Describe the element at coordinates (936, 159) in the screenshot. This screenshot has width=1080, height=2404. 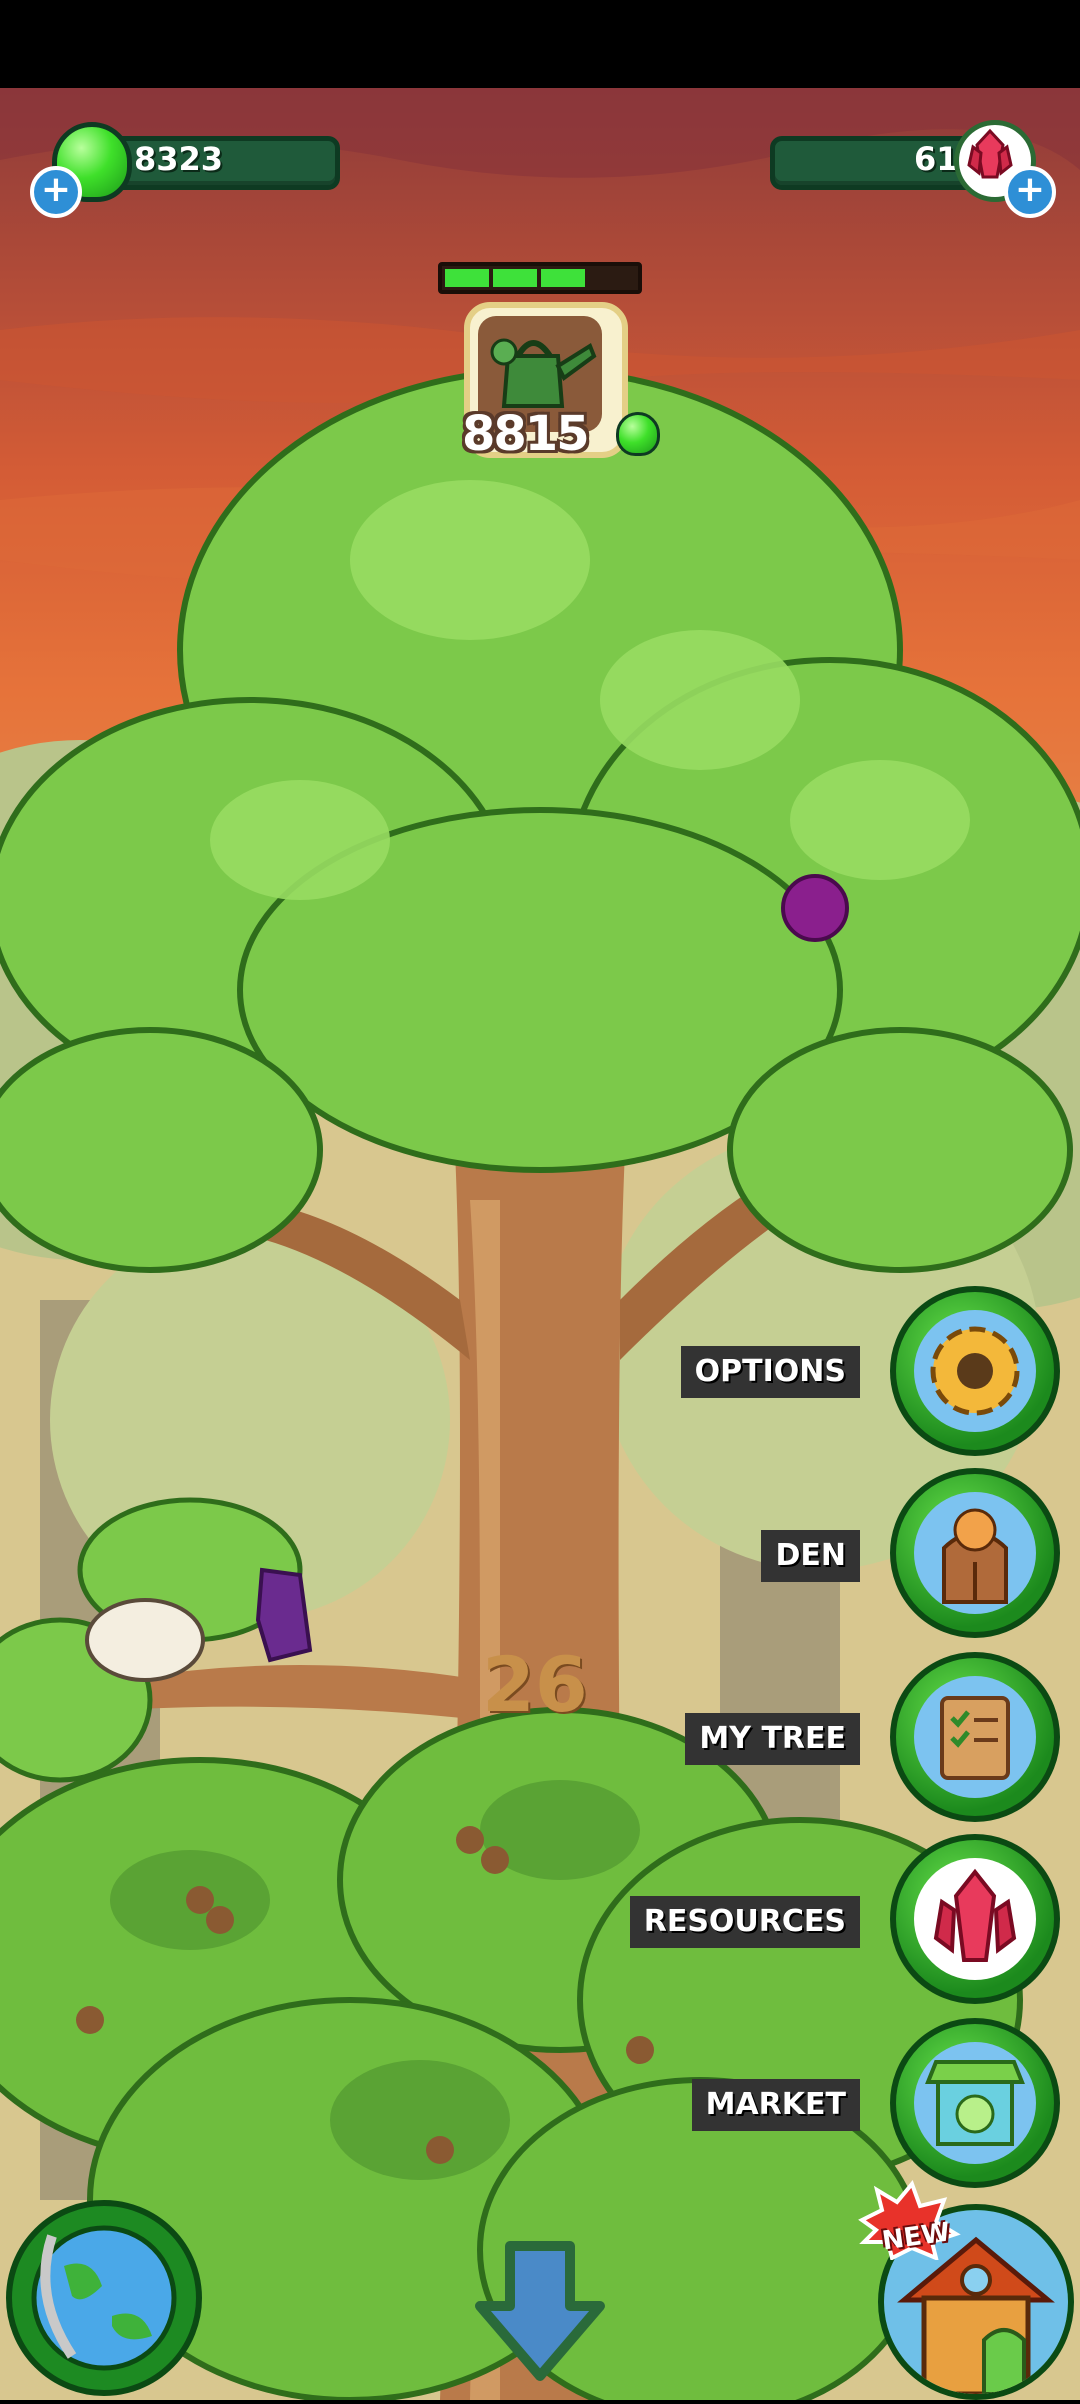
I see `red-crystal-value: 61` at that location.